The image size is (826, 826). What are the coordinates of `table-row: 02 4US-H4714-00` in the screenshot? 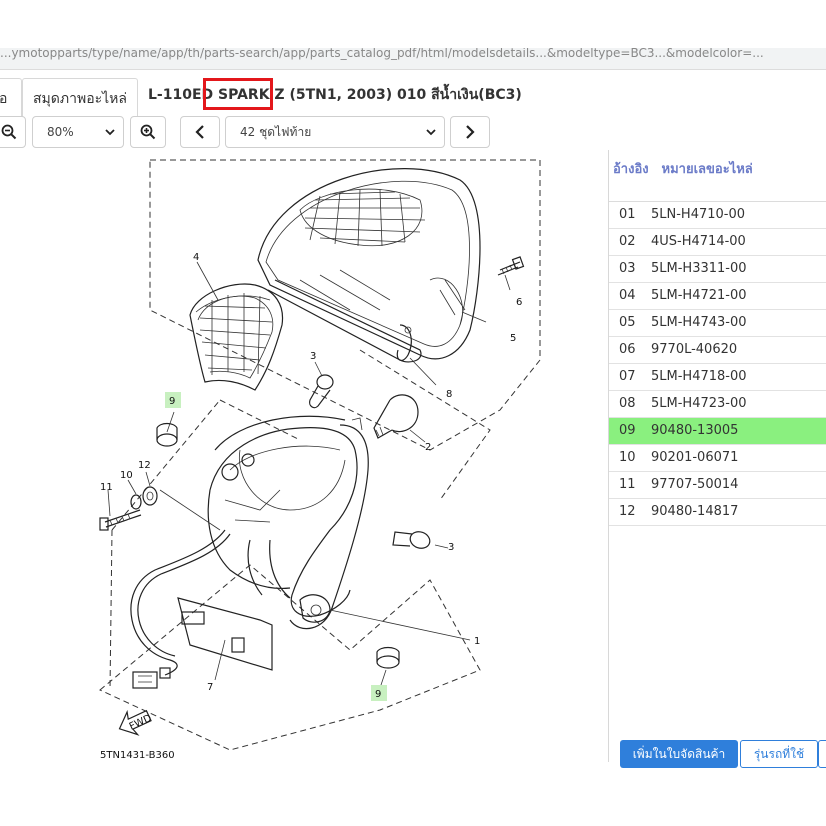 It's located at (717, 242).